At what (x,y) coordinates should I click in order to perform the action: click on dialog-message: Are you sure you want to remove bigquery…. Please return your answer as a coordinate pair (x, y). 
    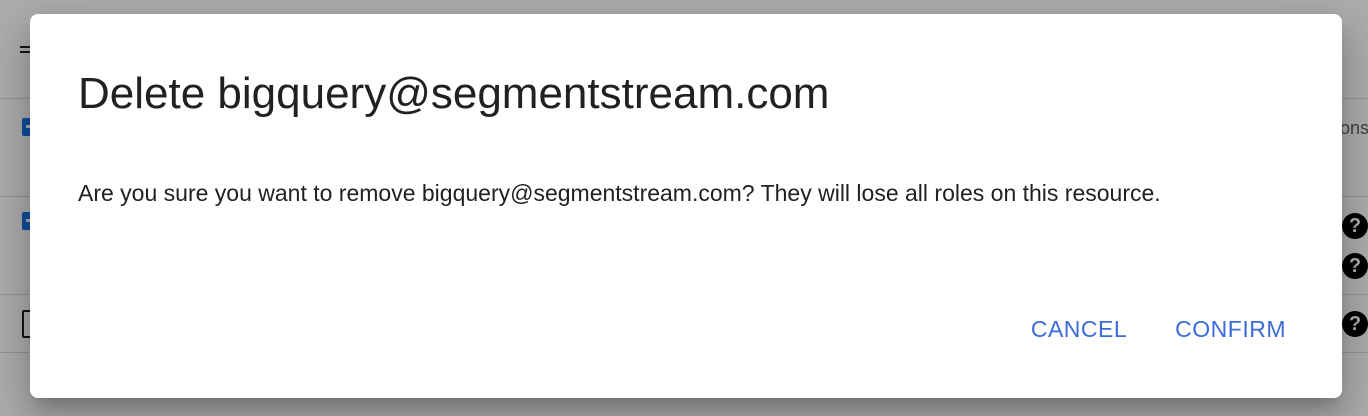
    Looking at the image, I should click on (619, 193).